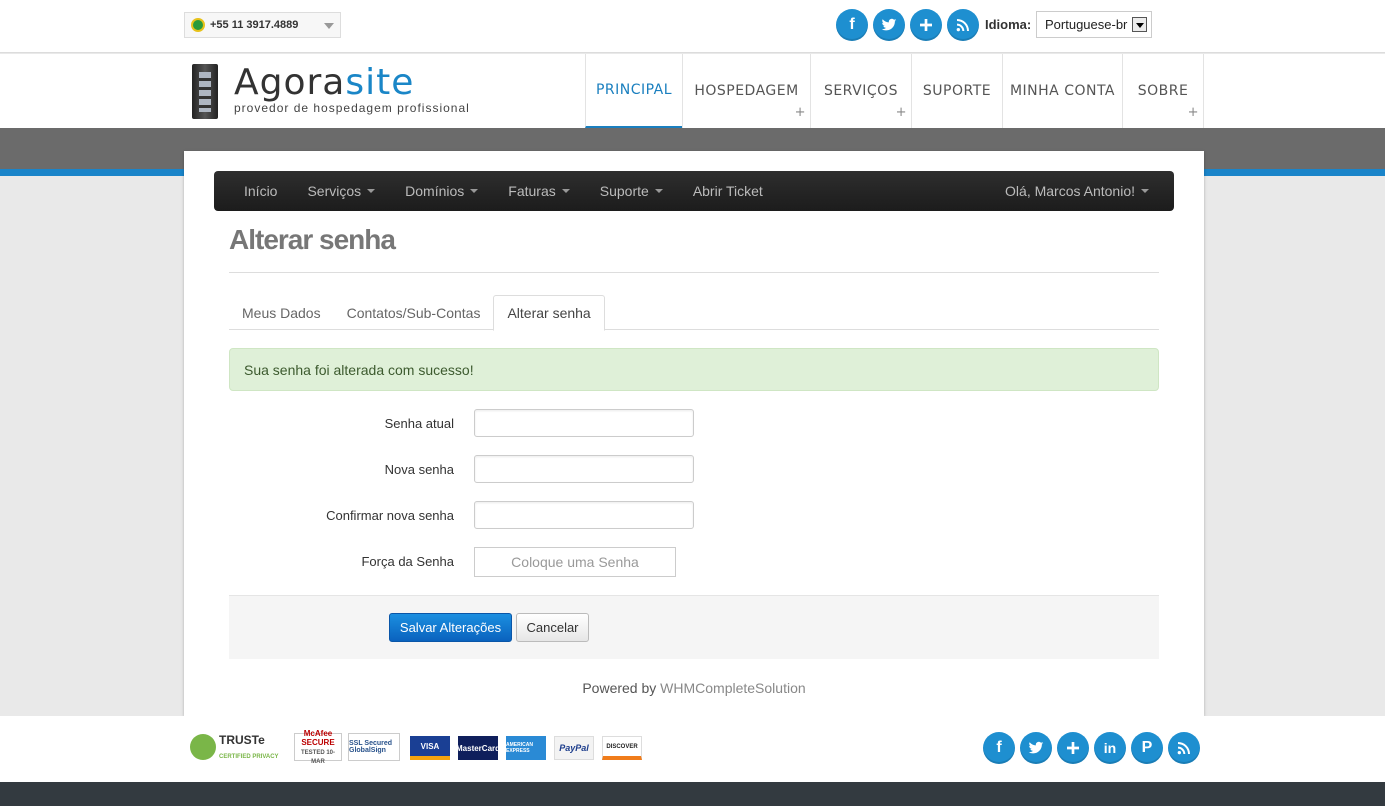 The height and width of the screenshot is (806, 1385). I want to click on social-links-footer: f in P, so click(1091, 748).